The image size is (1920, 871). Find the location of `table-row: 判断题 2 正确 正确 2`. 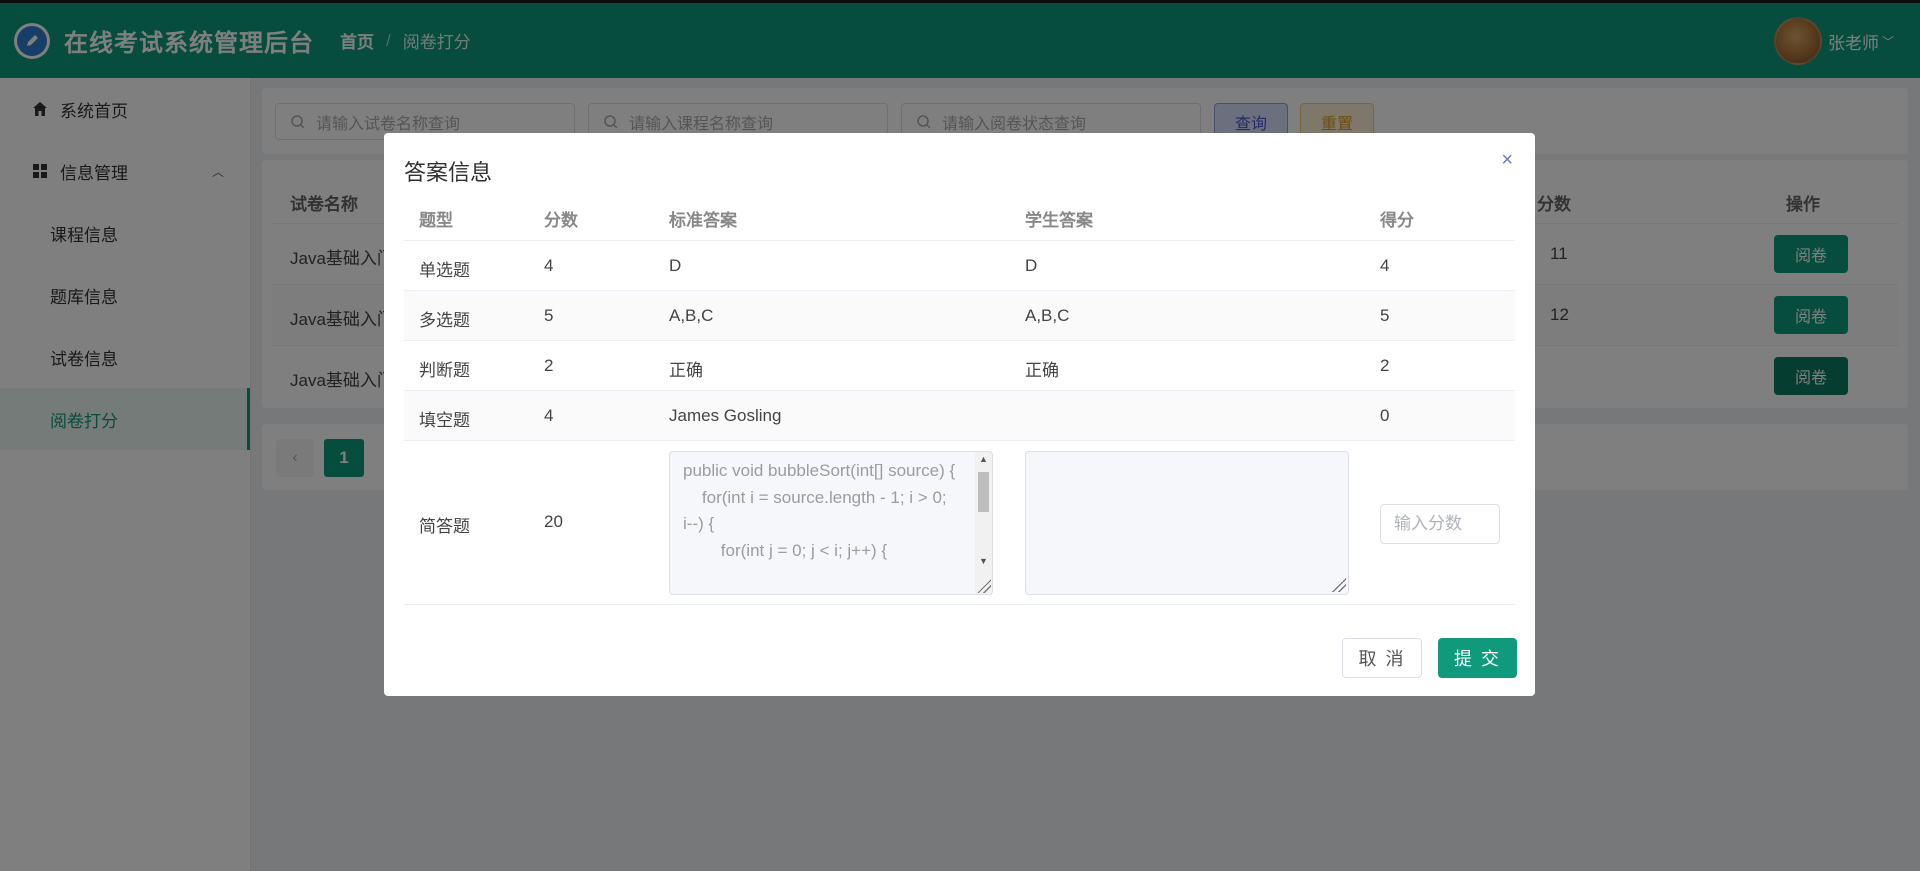

table-row: 判断题 2 正确 正确 2 is located at coordinates (959, 366).